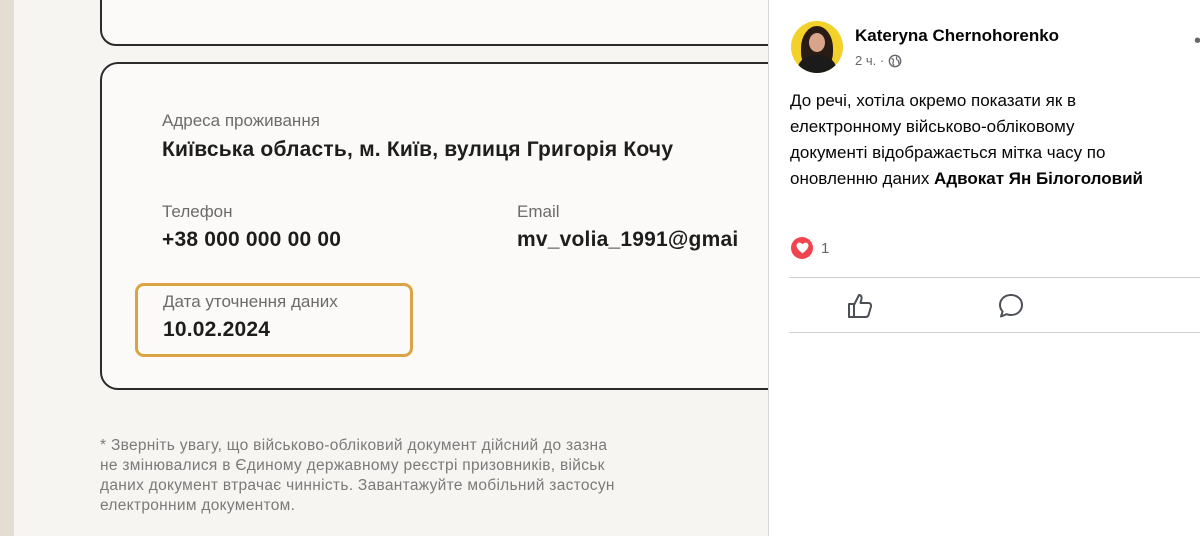 The width and height of the screenshot is (1200, 536). Describe the element at coordinates (1197, 41) in the screenshot. I see `more-options-icon: •` at that location.